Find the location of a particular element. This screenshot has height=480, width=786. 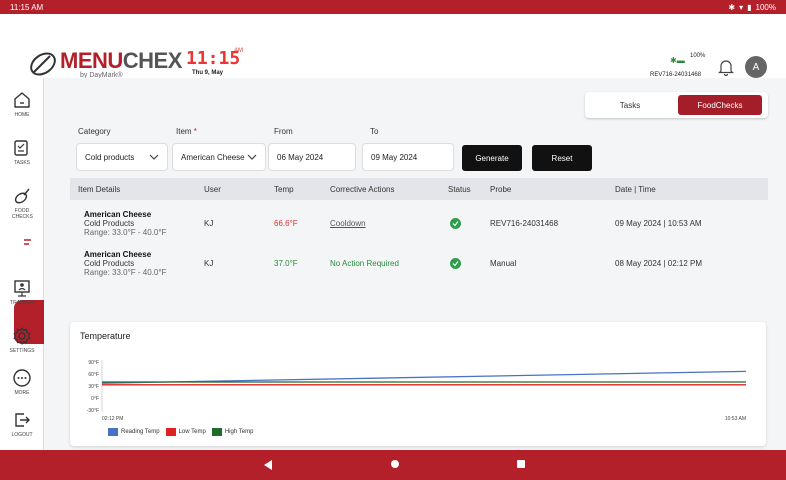

legend-label: Reading Temp is located at coordinates (140, 432).